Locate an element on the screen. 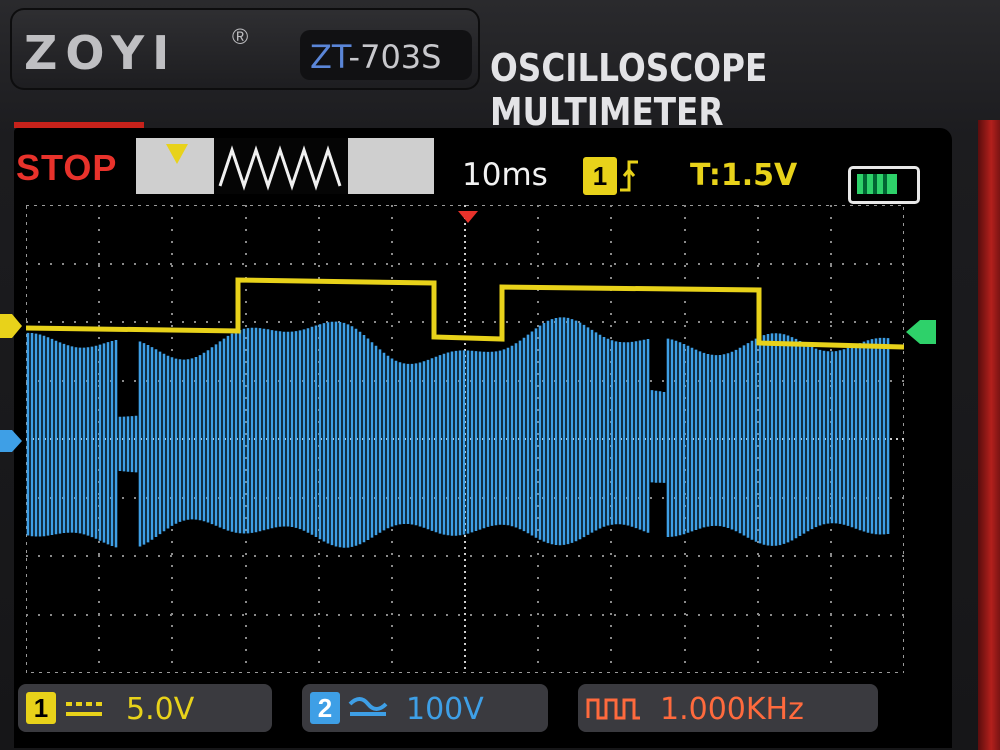 The height and width of the screenshot is (750, 1000). frequency-panel: 1.000KHz is located at coordinates (728, 708).